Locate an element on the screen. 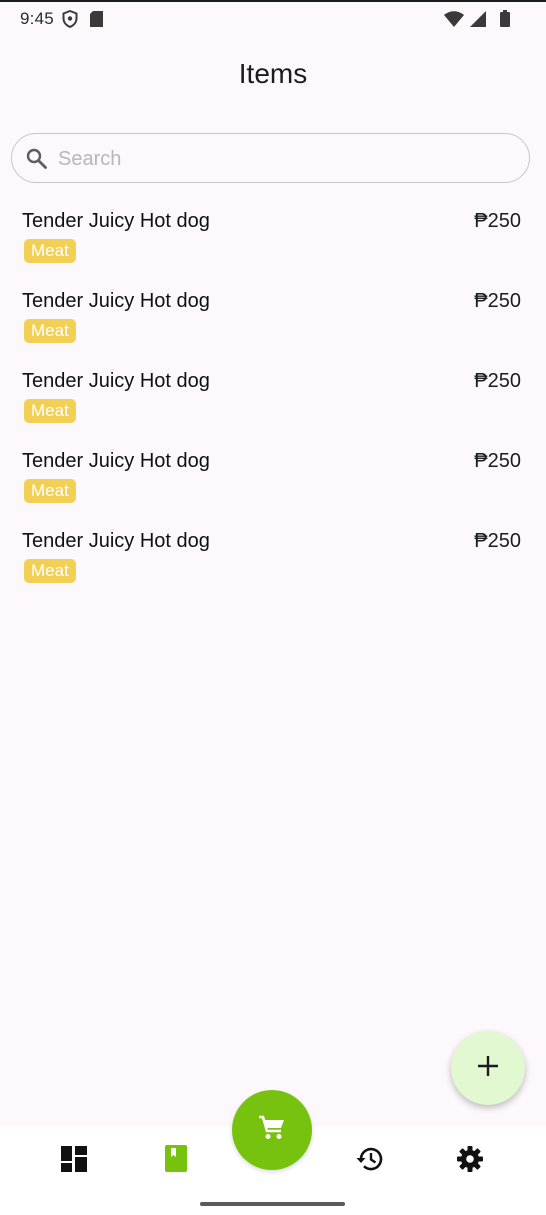  plus-icon is located at coordinates (488, 1068).